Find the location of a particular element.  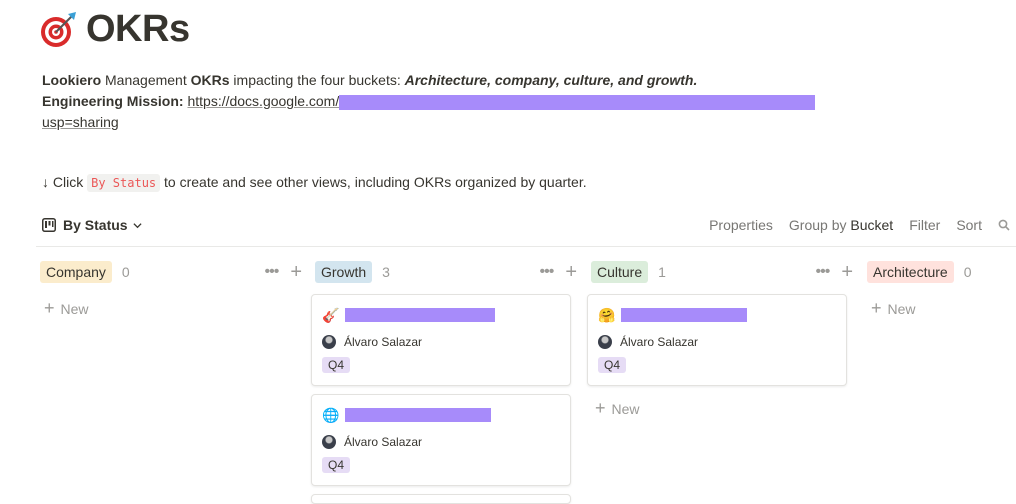

view-switcher: By Status is located at coordinates (92, 225).